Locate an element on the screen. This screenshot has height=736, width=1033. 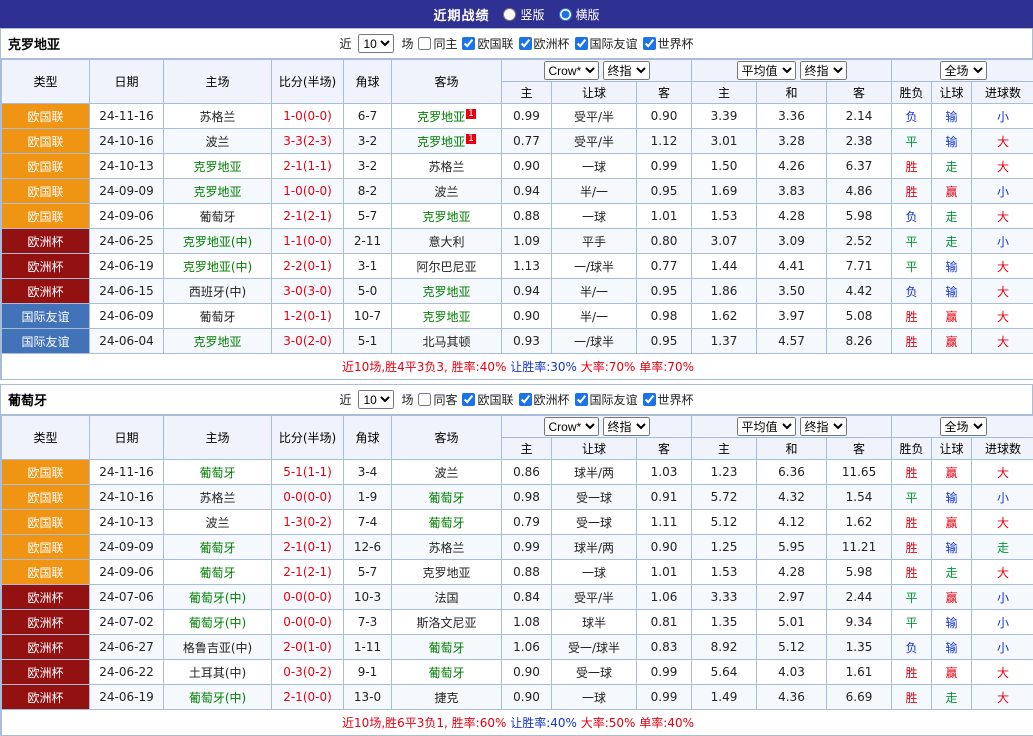
home-team: 克罗地亚 is located at coordinates (218, 166).